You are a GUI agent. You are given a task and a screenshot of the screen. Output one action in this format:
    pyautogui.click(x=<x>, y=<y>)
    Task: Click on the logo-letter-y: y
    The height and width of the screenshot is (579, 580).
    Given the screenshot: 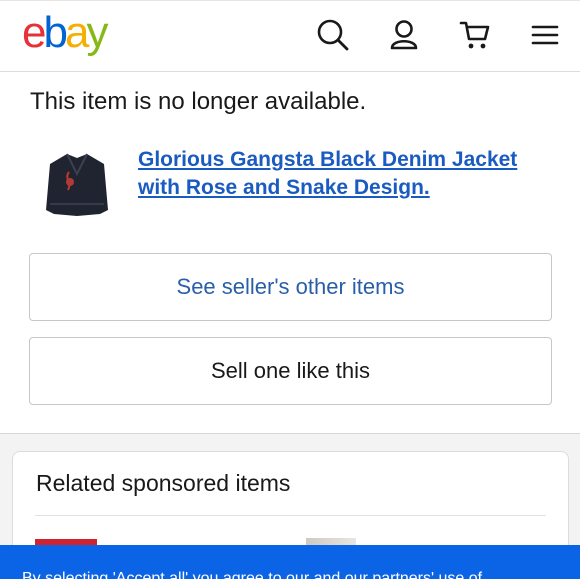 What is the action you would take?
    pyautogui.click(x=97, y=32)
    